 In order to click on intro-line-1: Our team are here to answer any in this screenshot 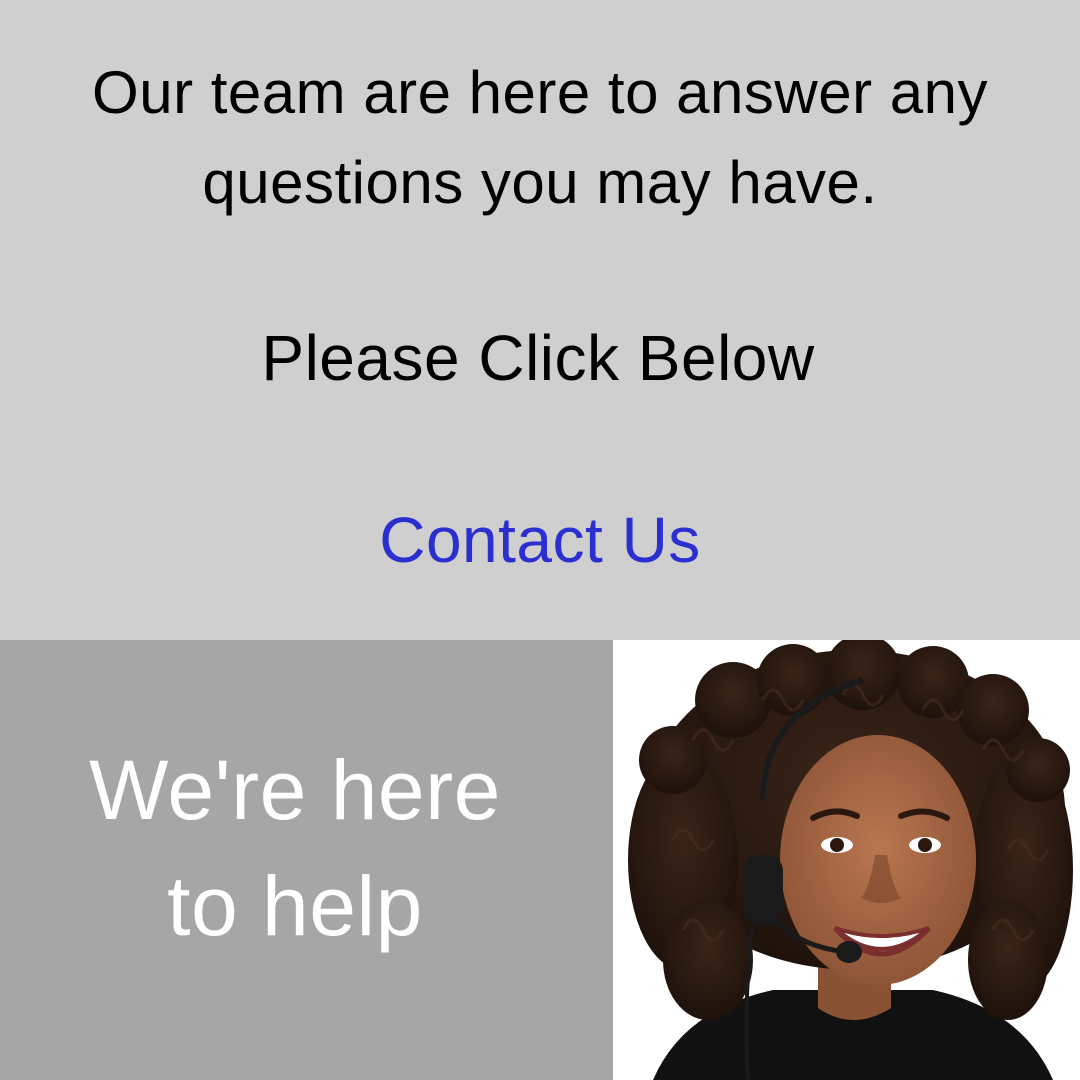, I will do `click(540, 92)`.